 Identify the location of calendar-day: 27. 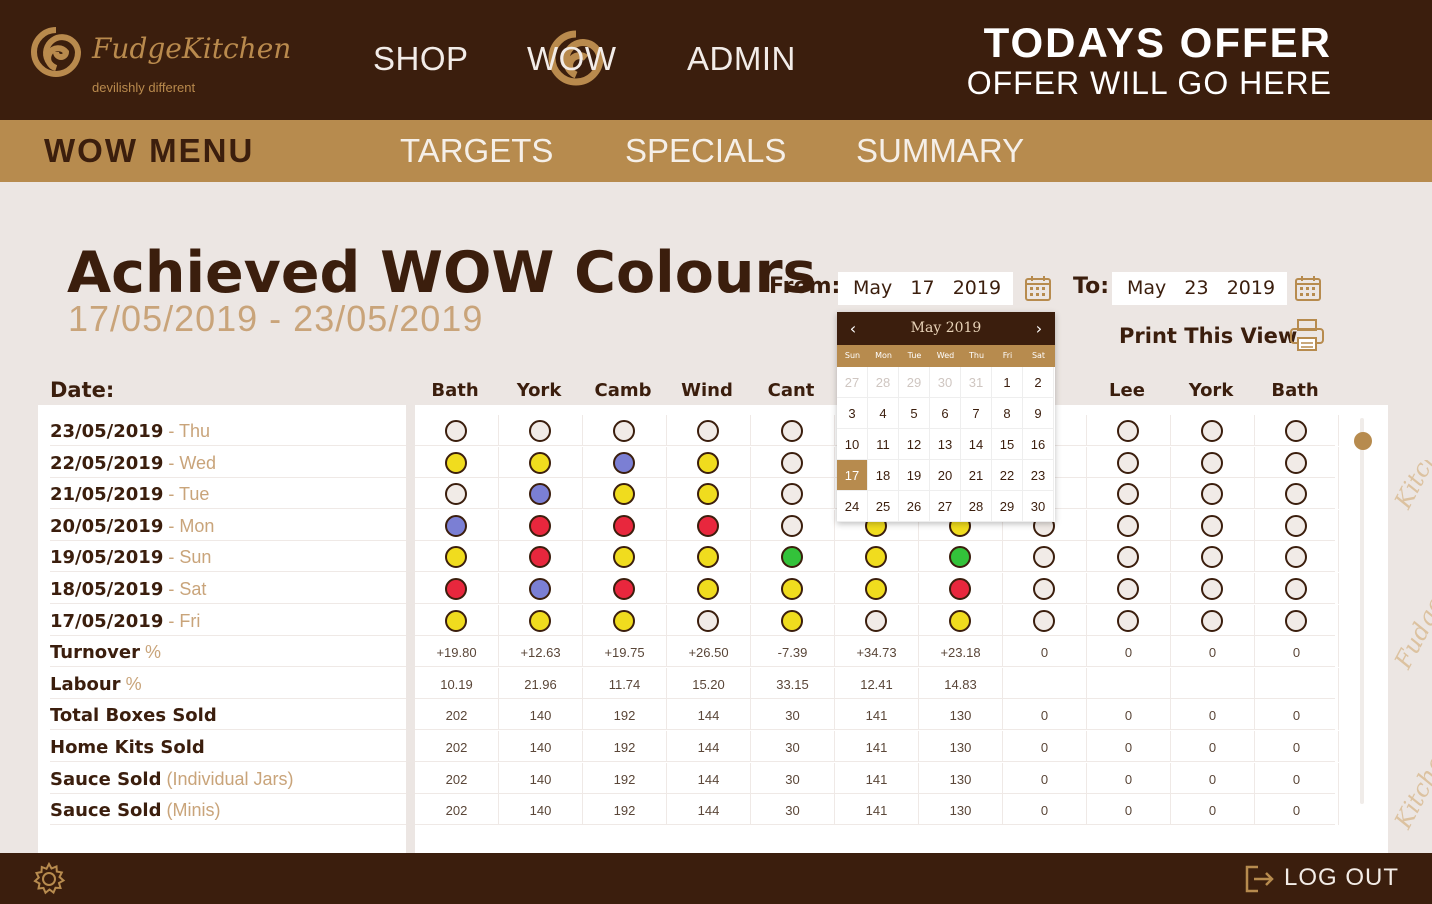
(852, 382).